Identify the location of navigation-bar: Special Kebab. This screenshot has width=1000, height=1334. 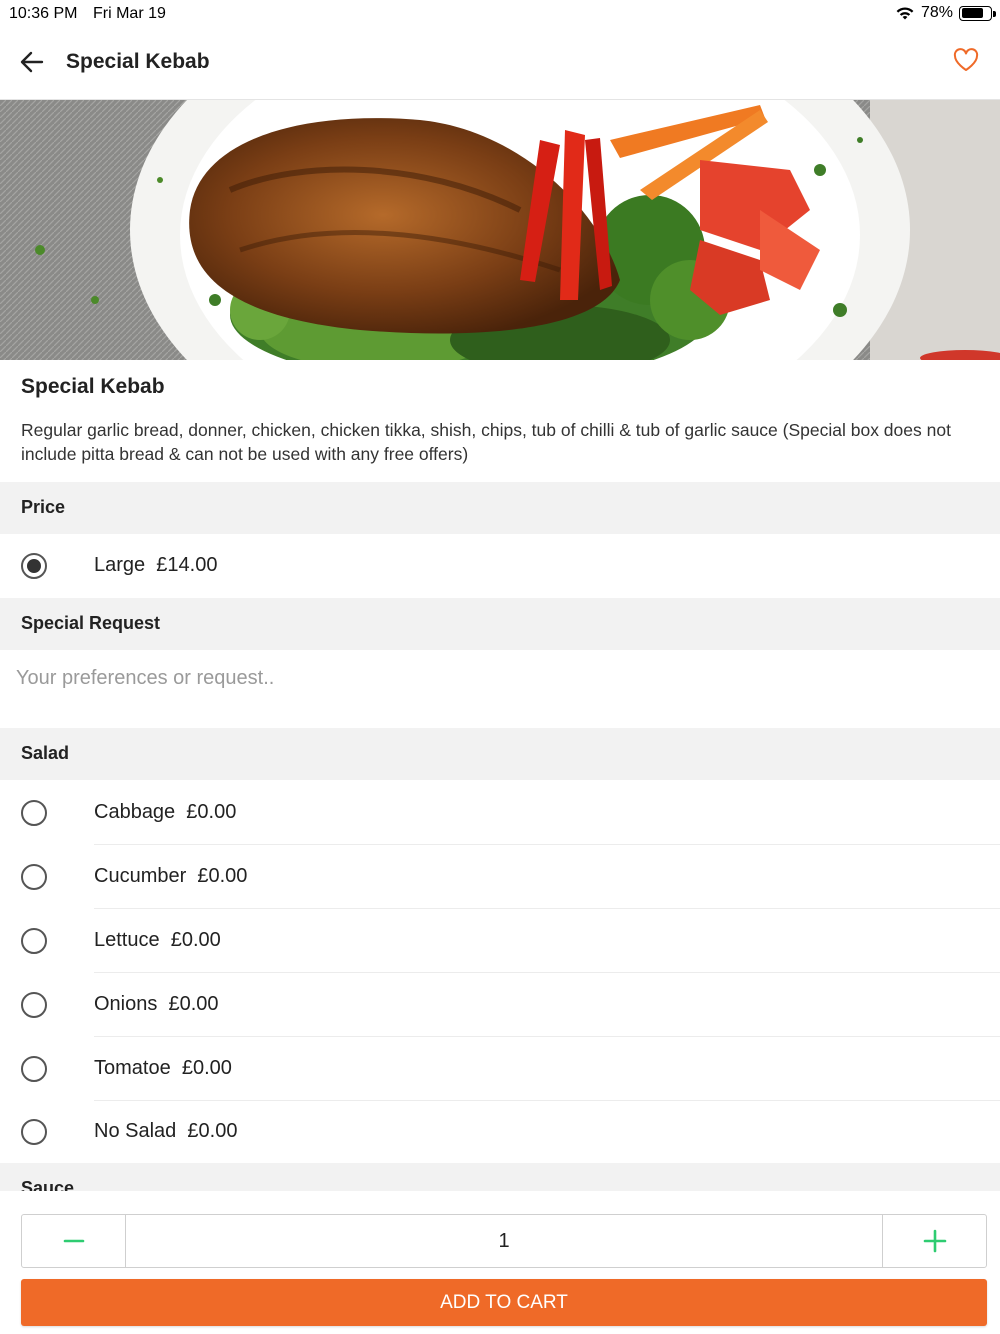
(500, 64).